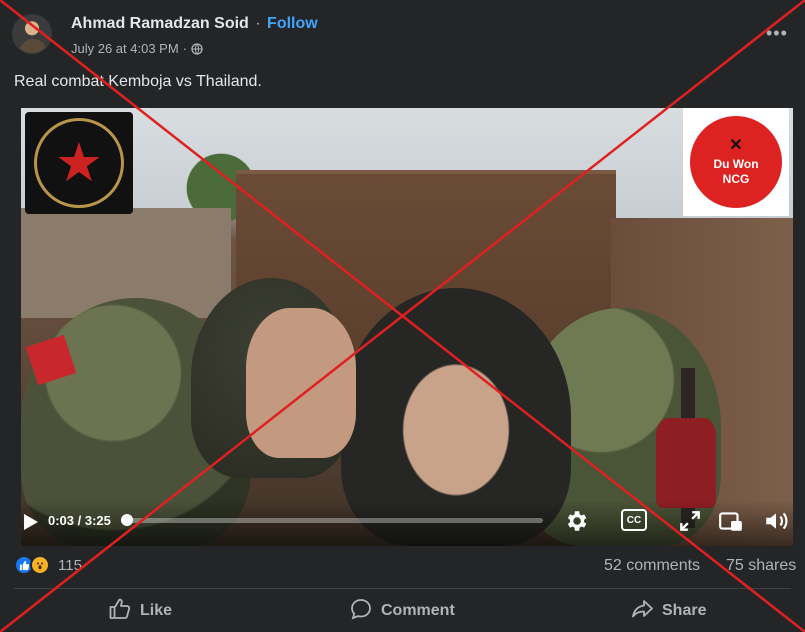 This screenshot has width=805, height=632. Describe the element at coordinates (120, 611) in the screenshot. I see `thumbs-up-icon` at that location.